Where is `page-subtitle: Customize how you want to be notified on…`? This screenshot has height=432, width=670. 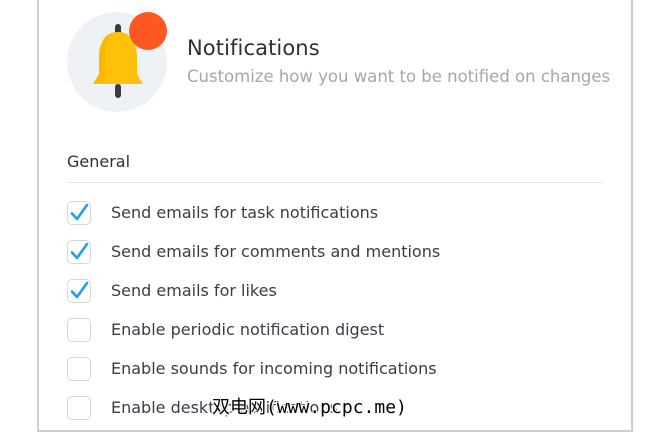
page-subtitle: Customize how you want to be notified on… is located at coordinates (399, 76).